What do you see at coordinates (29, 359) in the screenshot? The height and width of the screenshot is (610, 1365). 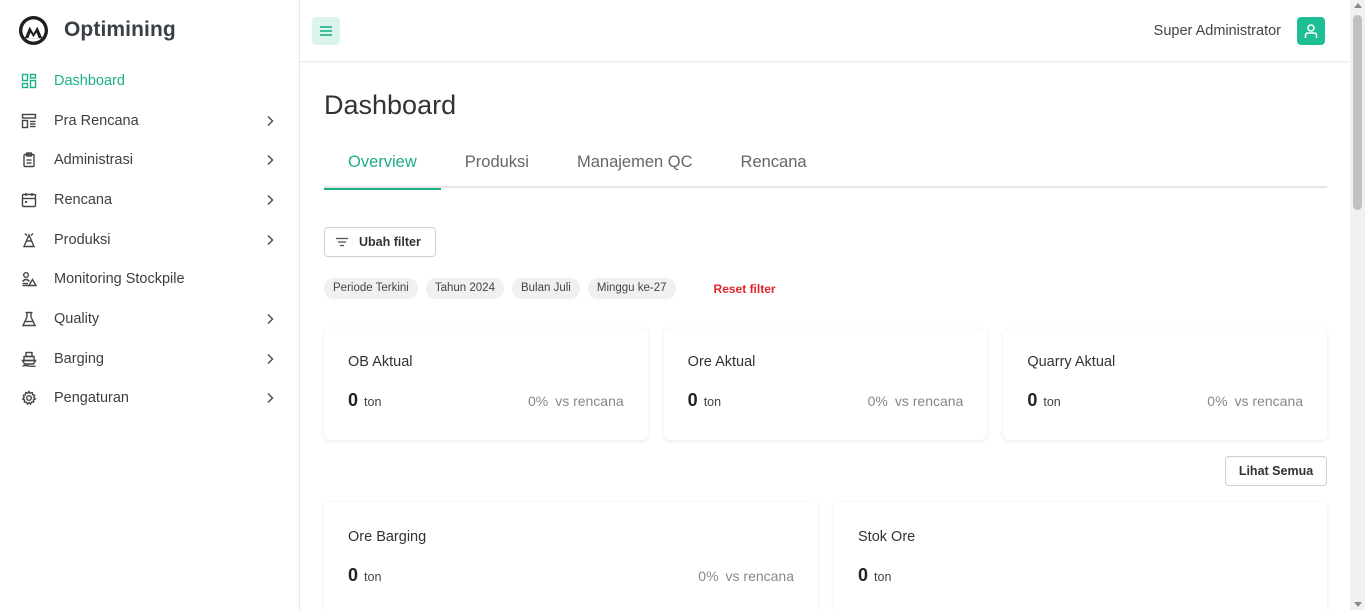 I see `ship-icon` at bounding box center [29, 359].